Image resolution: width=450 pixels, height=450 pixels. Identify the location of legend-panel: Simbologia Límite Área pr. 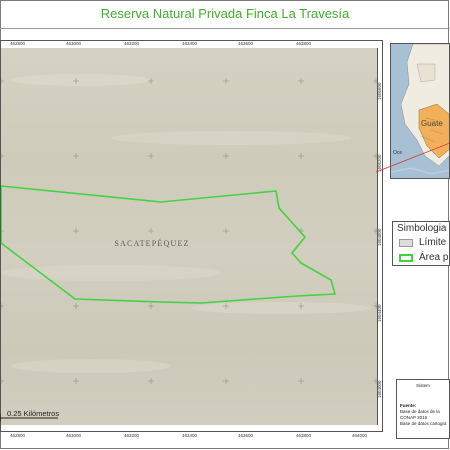
(421, 243).